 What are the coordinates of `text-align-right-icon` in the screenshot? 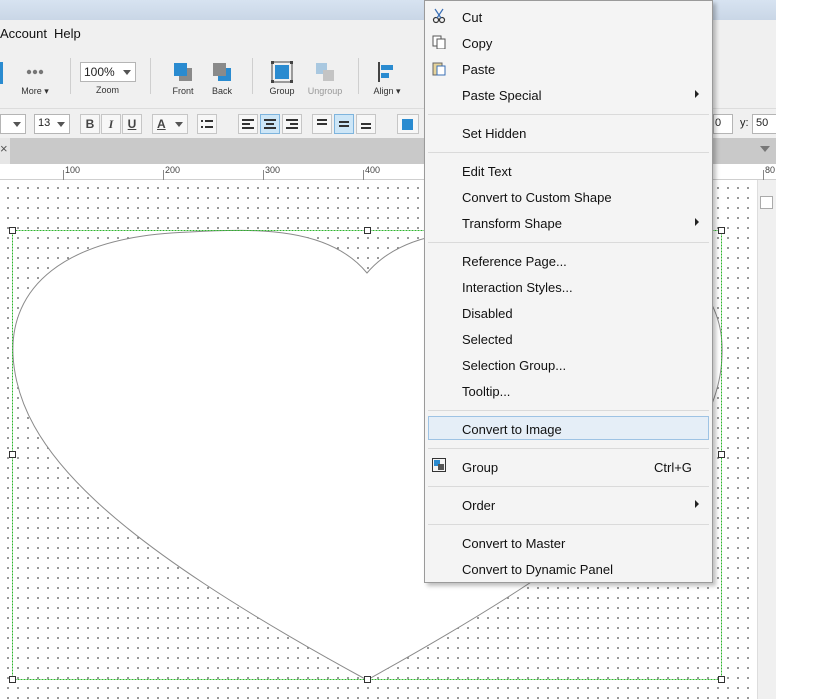 It's located at (292, 124).